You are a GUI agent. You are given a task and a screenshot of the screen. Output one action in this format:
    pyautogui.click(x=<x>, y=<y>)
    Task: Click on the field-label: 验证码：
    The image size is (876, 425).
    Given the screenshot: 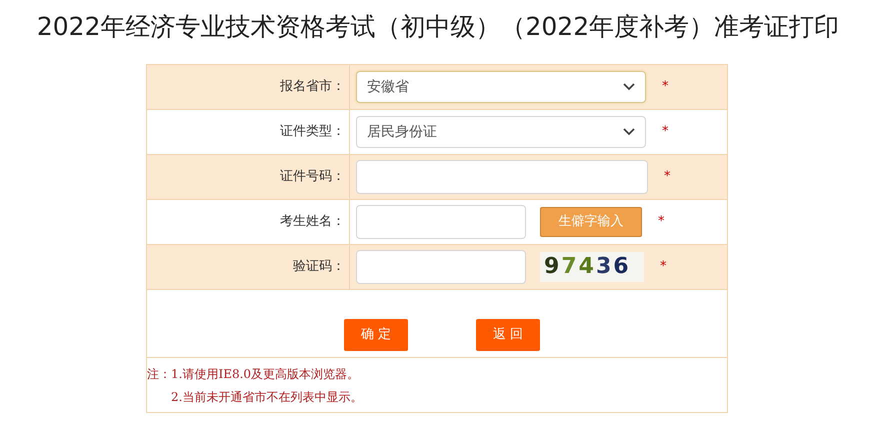 What is the action you would take?
    pyautogui.click(x=319, y=267)
    